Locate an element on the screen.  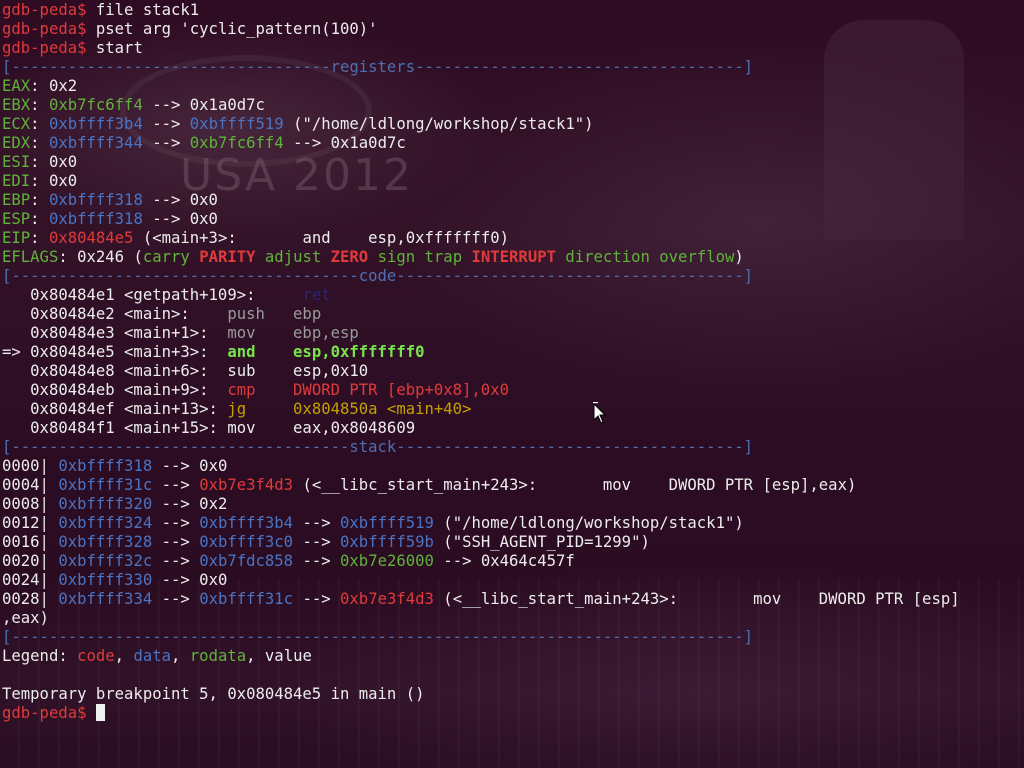
terminal-text: and esp,0xfffffff0 is located at coordinates (326, 352).